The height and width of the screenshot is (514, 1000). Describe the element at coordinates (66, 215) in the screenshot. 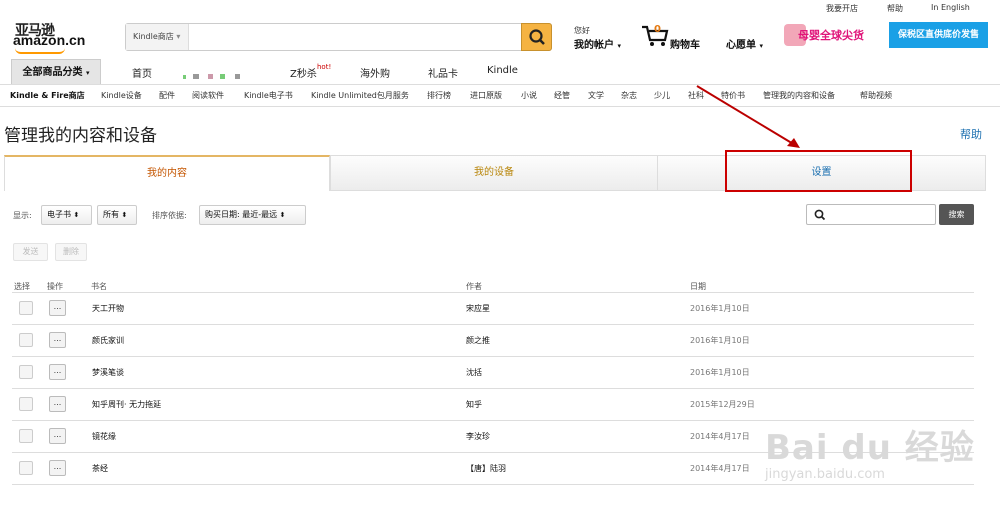

I see `type-select: 电子书 ⬍` at that location.